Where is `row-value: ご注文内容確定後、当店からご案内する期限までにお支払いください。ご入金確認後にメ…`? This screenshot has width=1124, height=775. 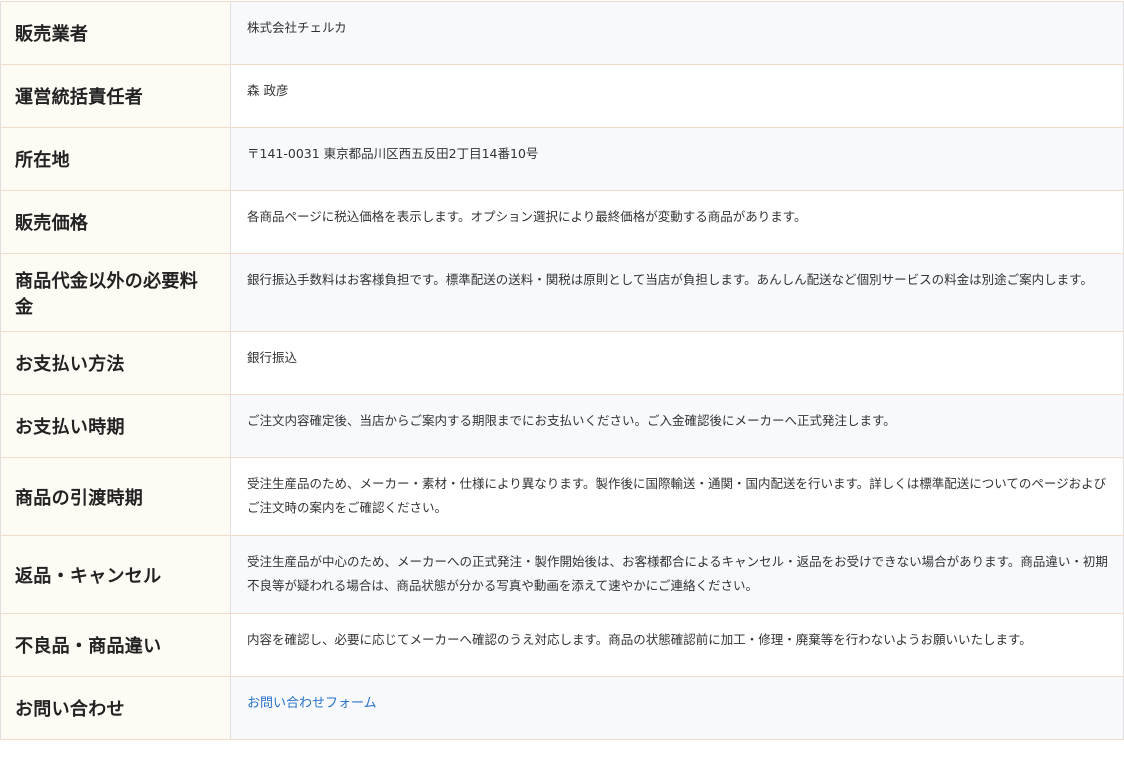 row-value: ご注文内容確定後、当店からご案内する期限までにお支払いください。ご入金確認後にメ… is located at coordinates (571, 420).